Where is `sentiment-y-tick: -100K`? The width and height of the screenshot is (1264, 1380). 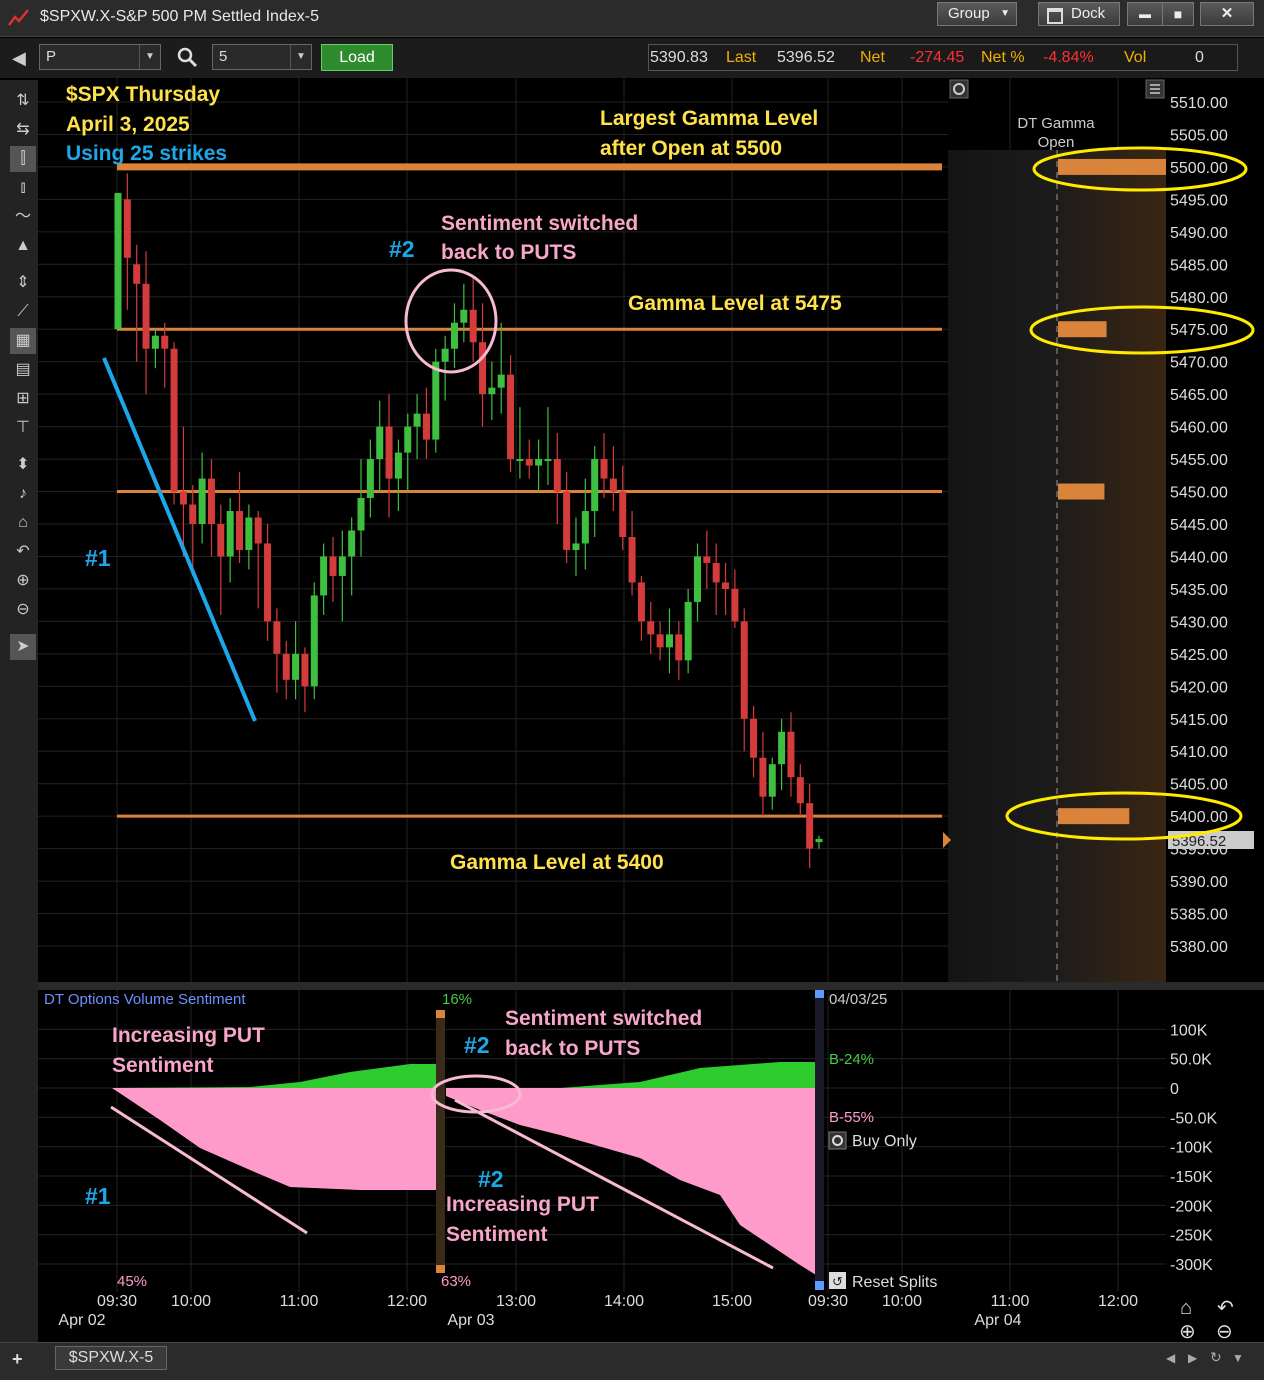
sentiment-y-tick: -100K is located at coordinates (1191, 1148).